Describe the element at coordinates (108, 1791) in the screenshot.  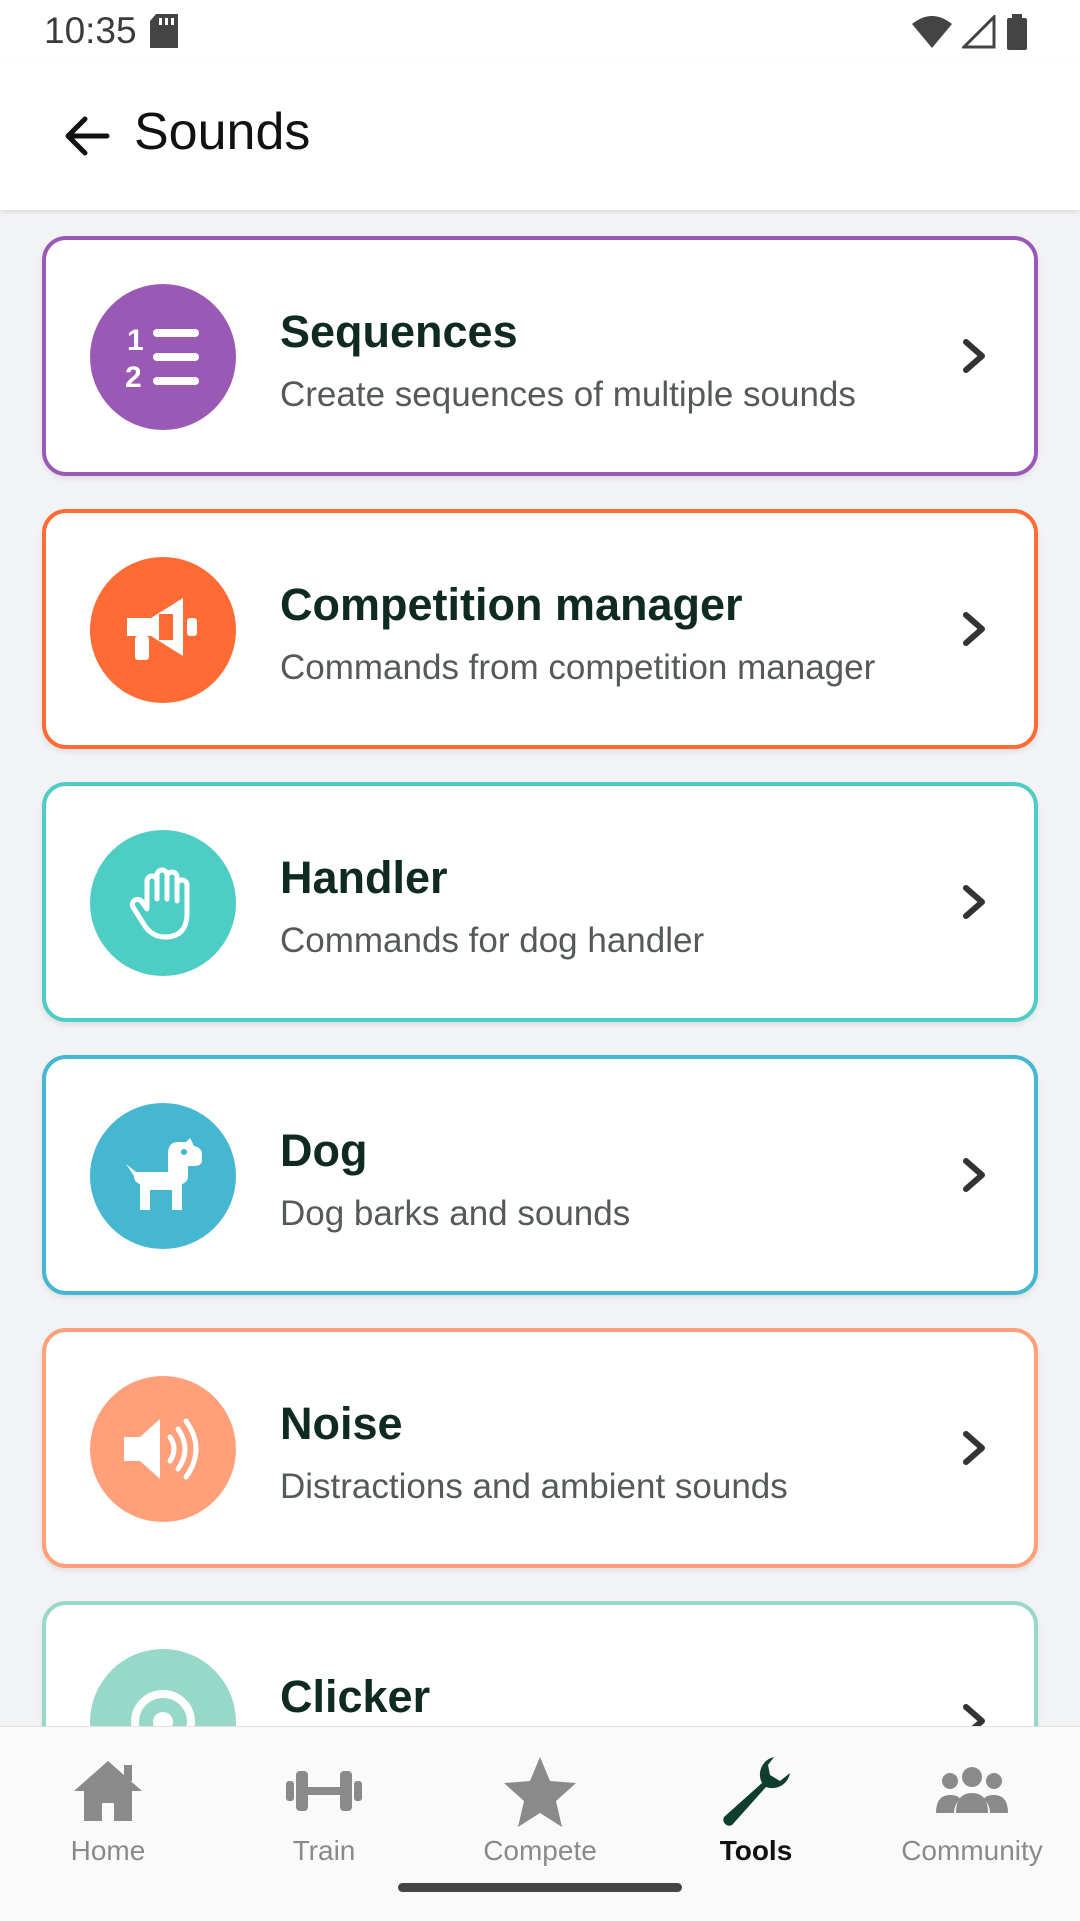
I see `home-icon` at that location.